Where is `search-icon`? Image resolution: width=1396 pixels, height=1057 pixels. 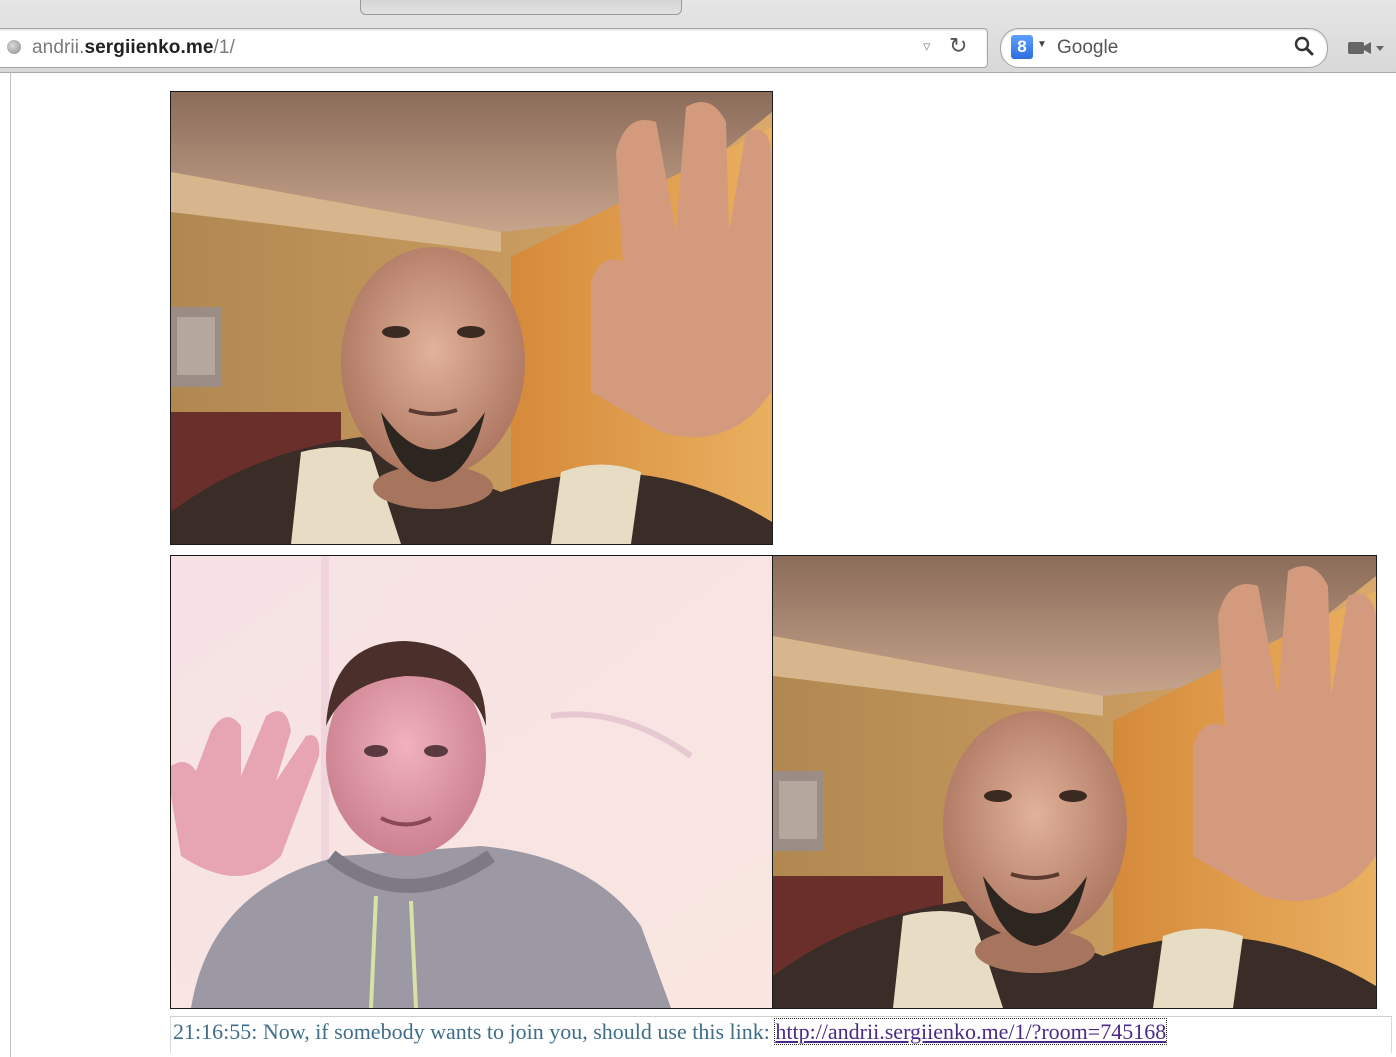
search-icon is located at coordinates (1304, 46).